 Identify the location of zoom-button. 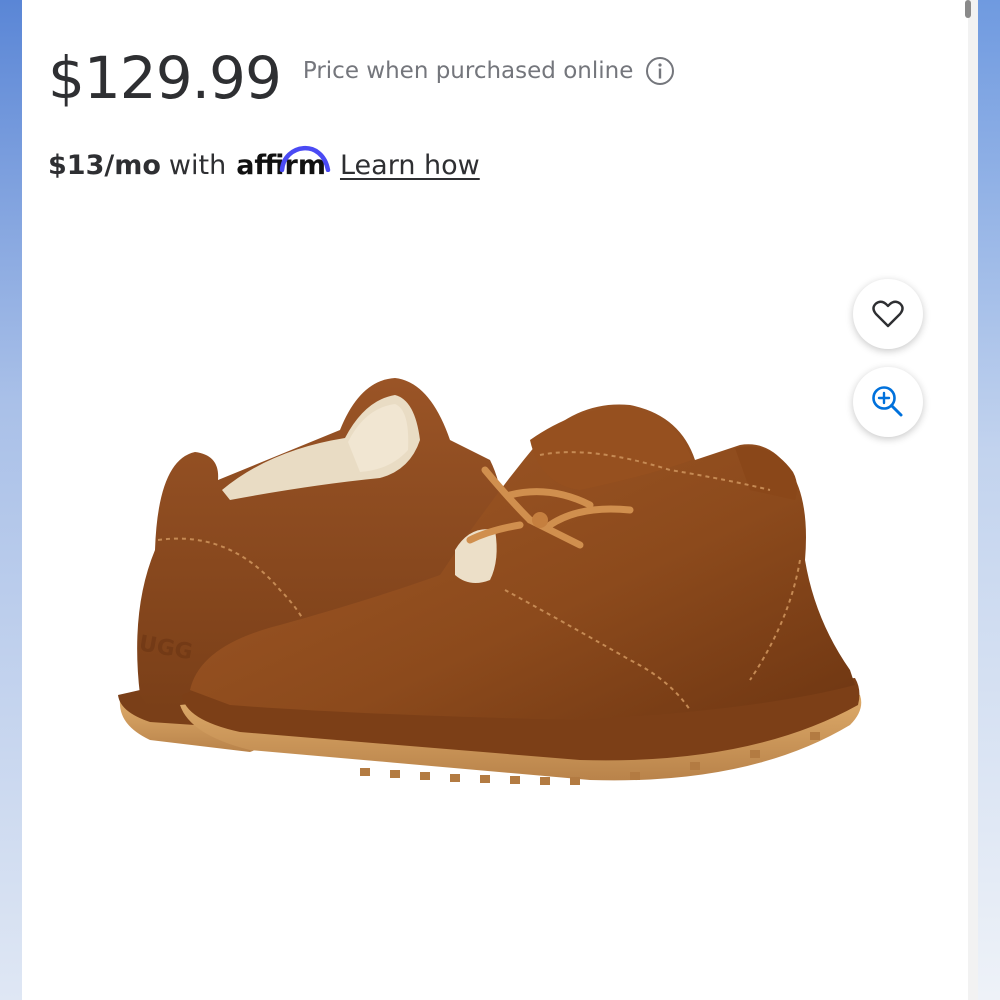
(888, 402).